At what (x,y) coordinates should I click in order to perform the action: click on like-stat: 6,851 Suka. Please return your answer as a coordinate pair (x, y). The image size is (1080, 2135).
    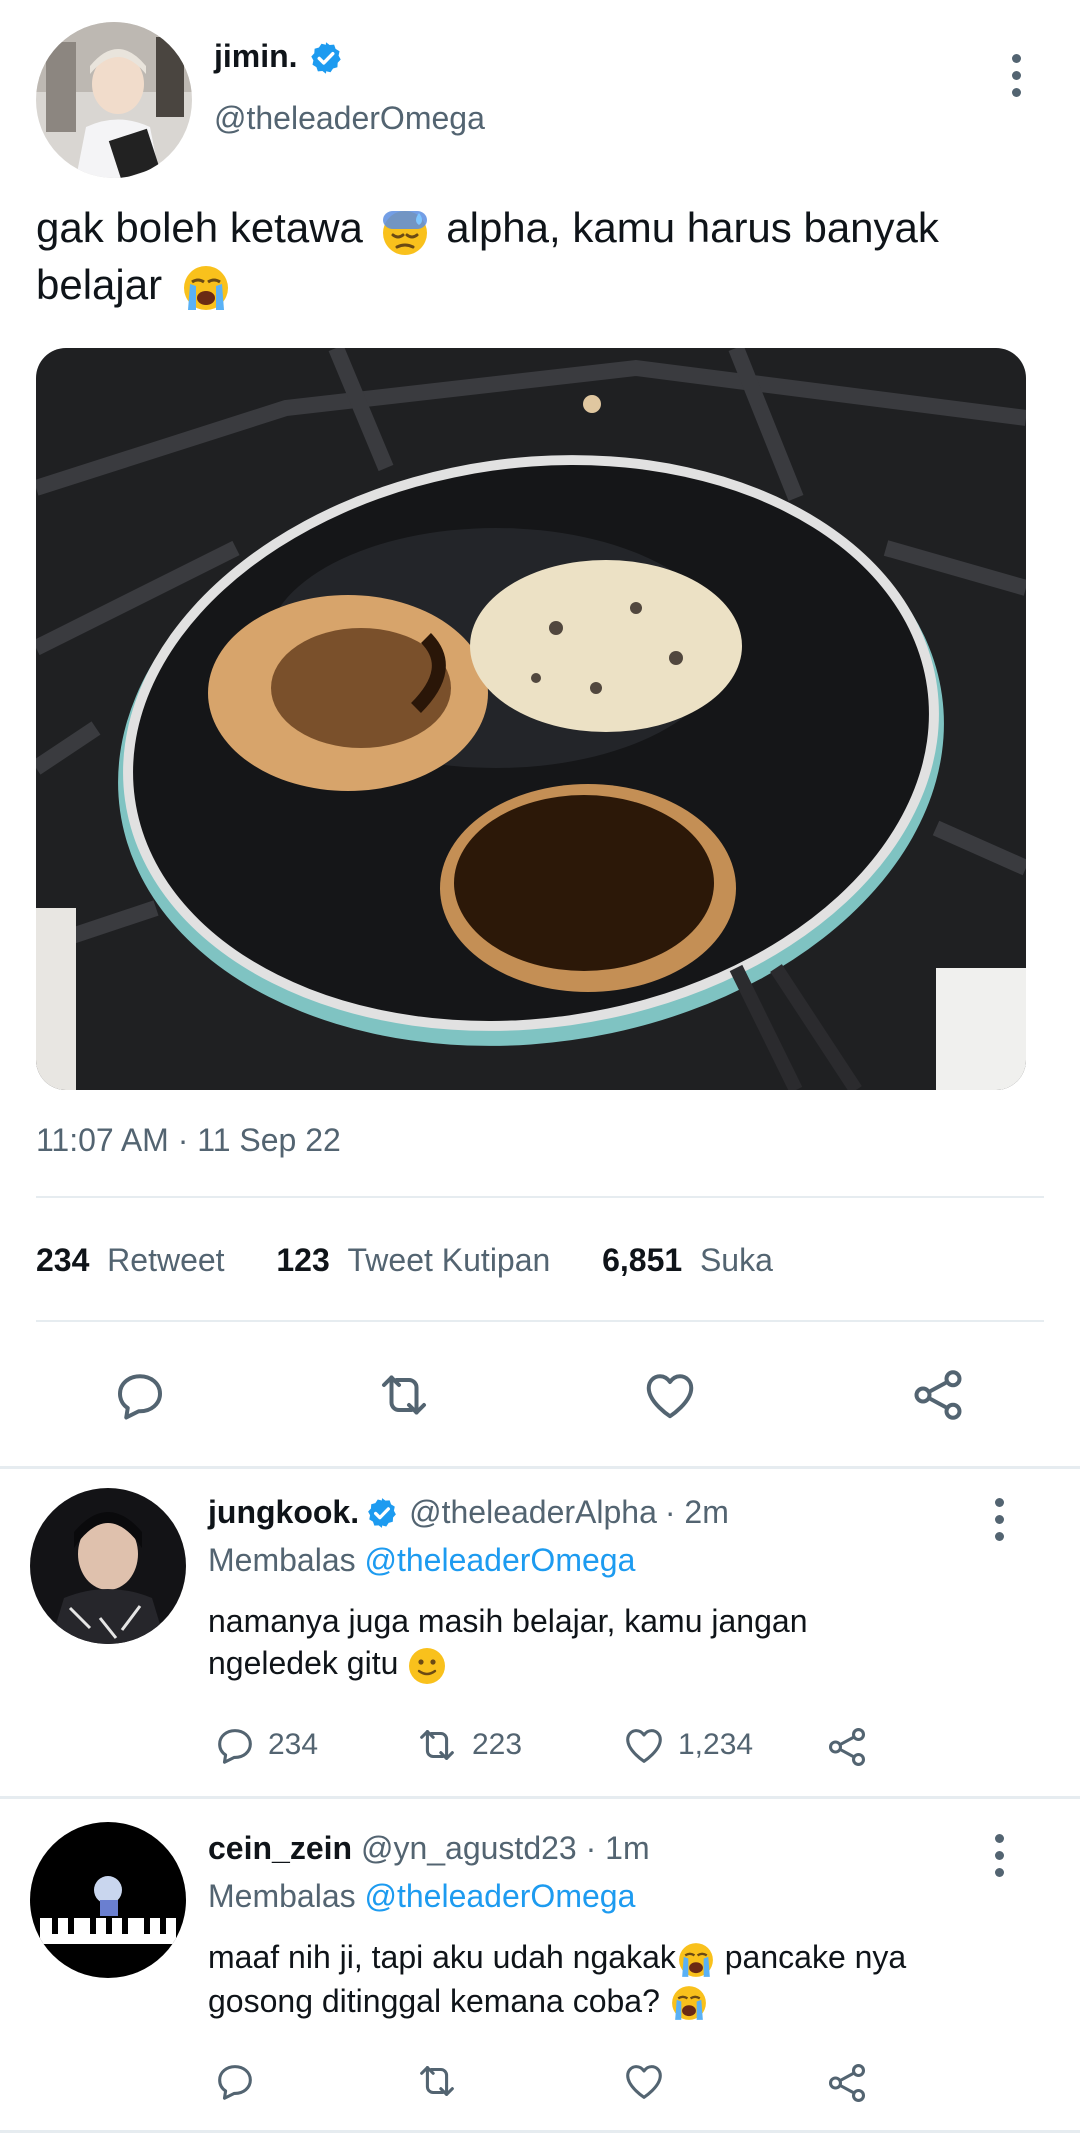
    Looking at the image, I should click on (687, 1260).